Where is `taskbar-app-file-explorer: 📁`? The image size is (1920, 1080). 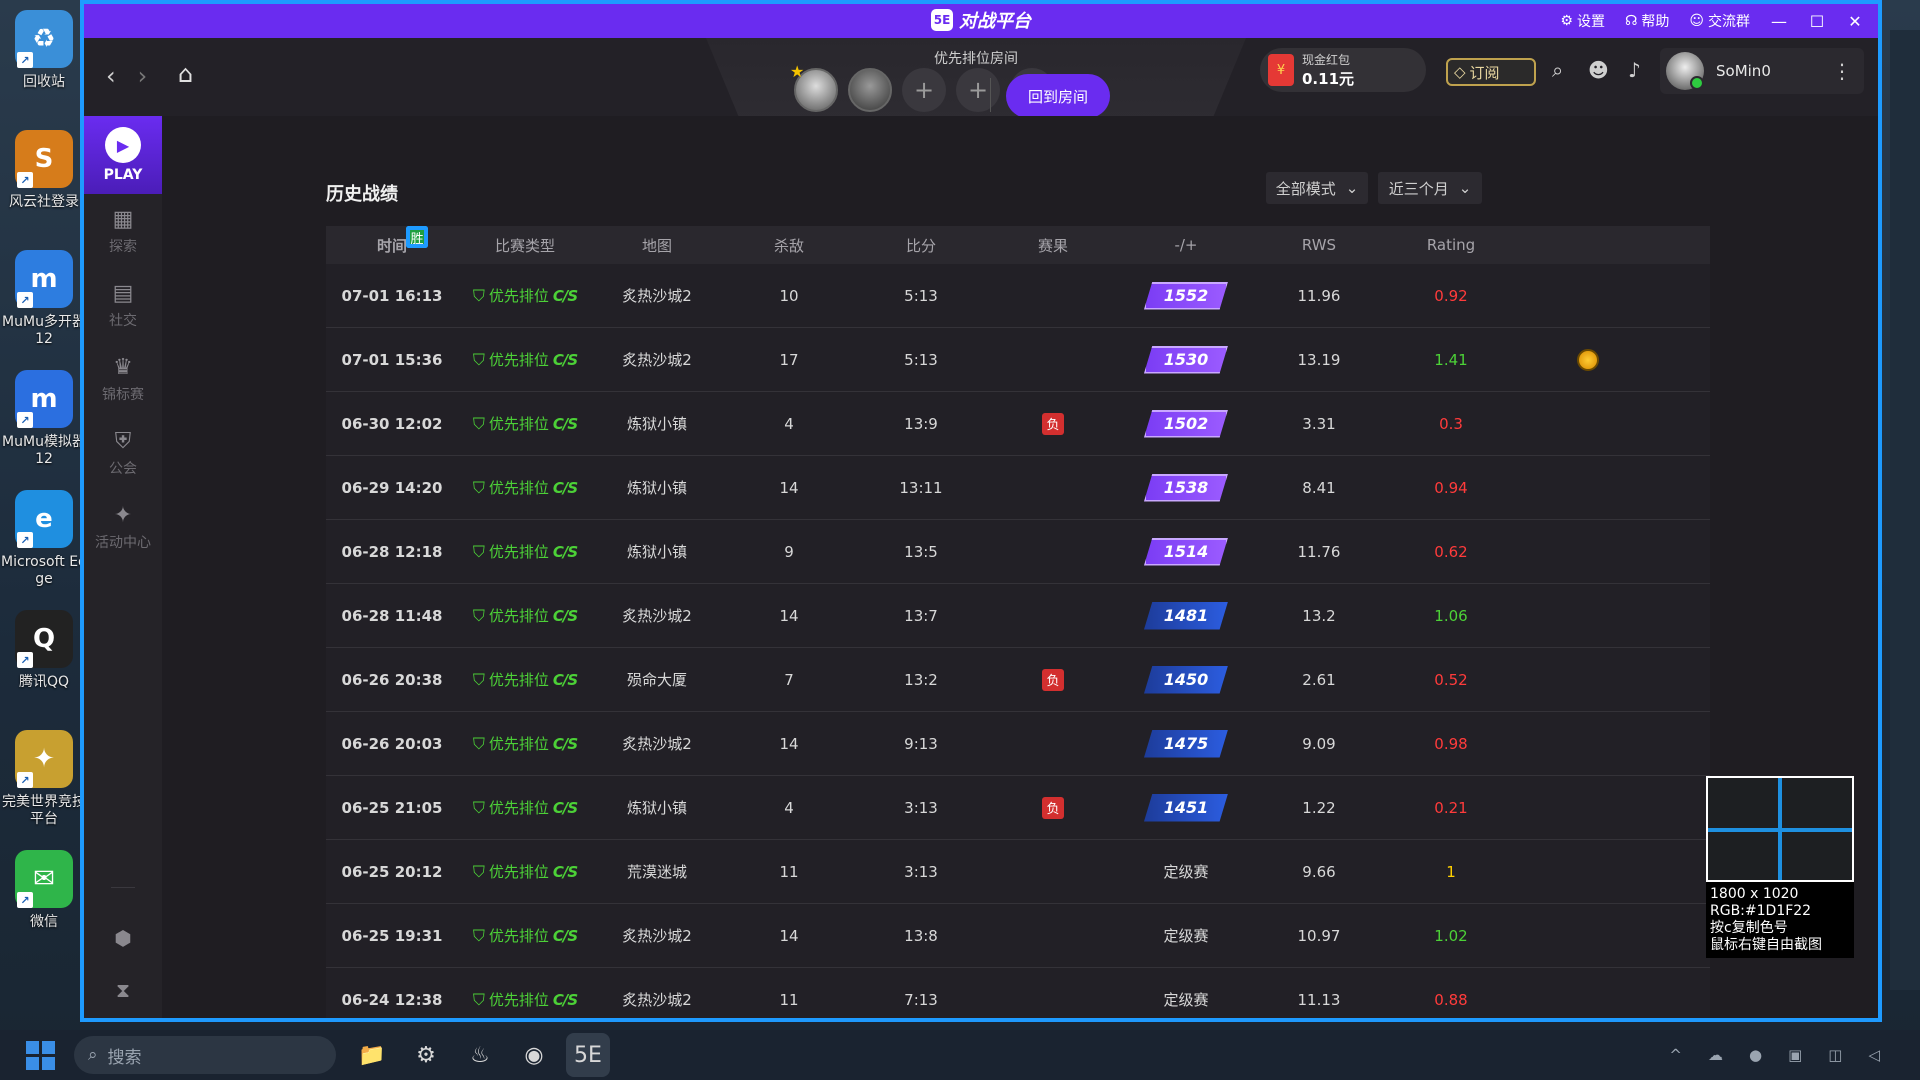
taskbar-app-file-explorer: 📁 is located at coordinates (372, 1055).